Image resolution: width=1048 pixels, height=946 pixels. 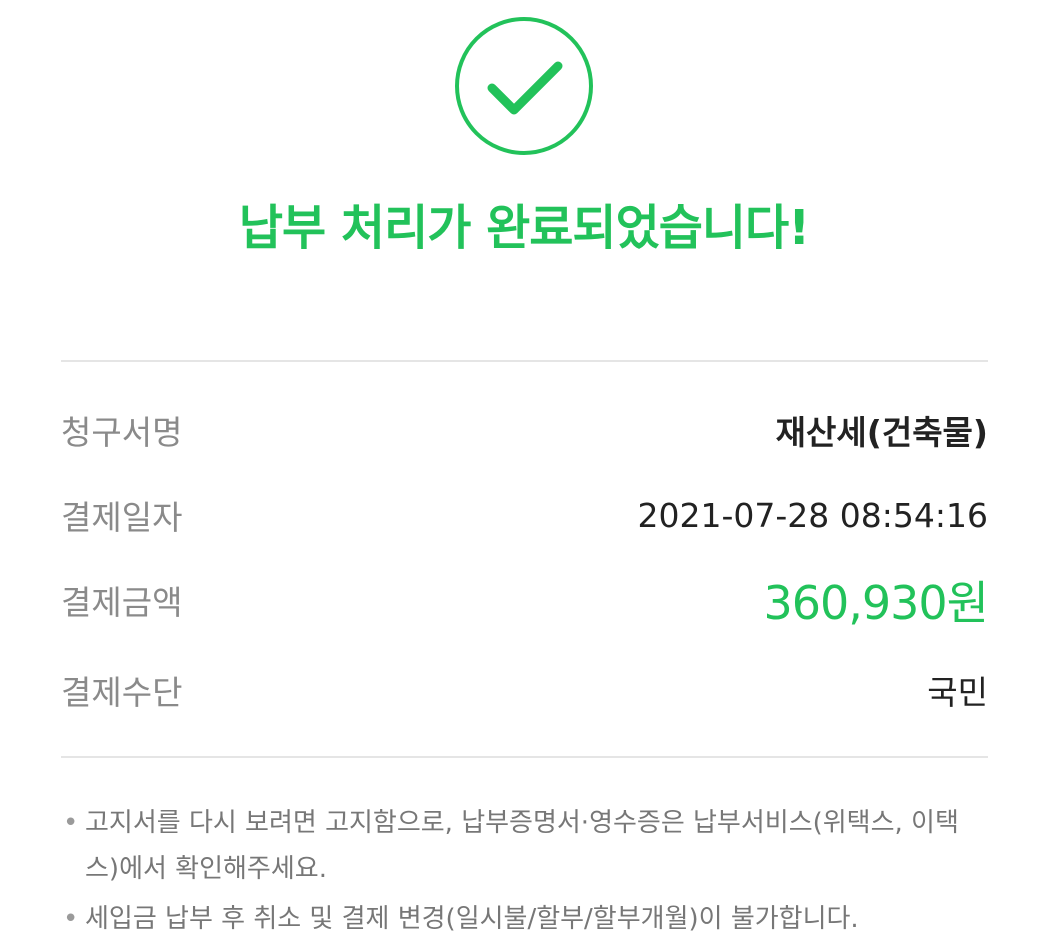 I want to click on detail-label: 결제금액, so click(x=122, y=602).